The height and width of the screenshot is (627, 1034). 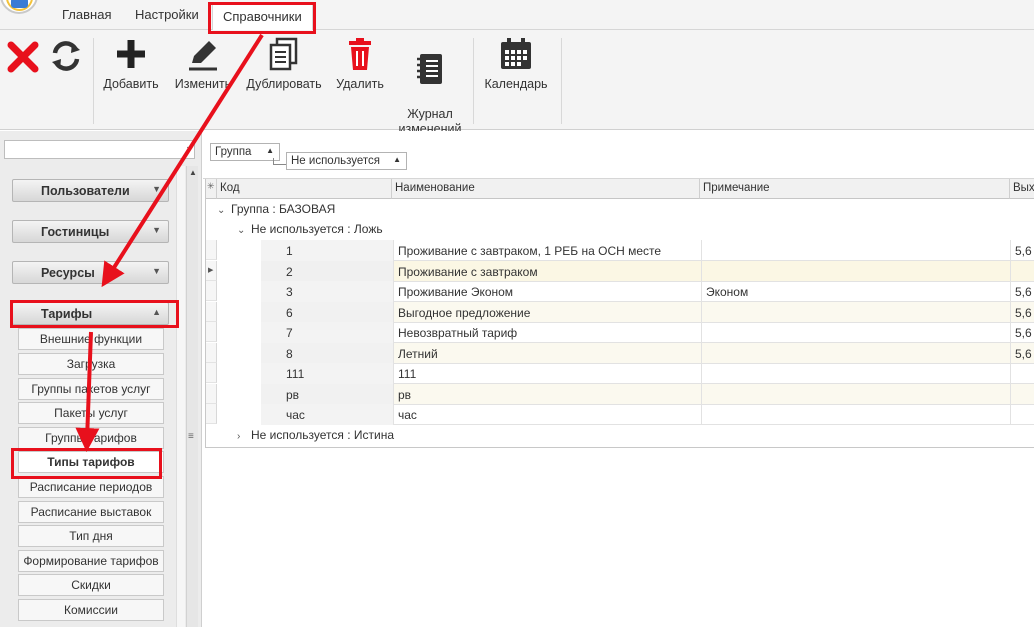 What do you see at coordinates (91, 512) in the screenshot?
I see `sidebar-item-exhibition-schedule: Расписание выставок` at bounding box center [91, 512].